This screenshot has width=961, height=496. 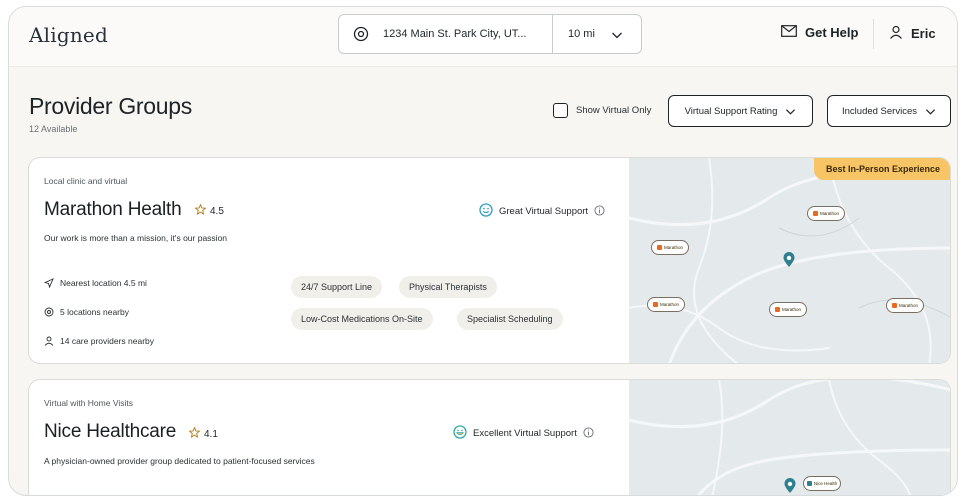 I want to click on virtual-support-rating: Great Virtual Support, so click(x=542, y=211).